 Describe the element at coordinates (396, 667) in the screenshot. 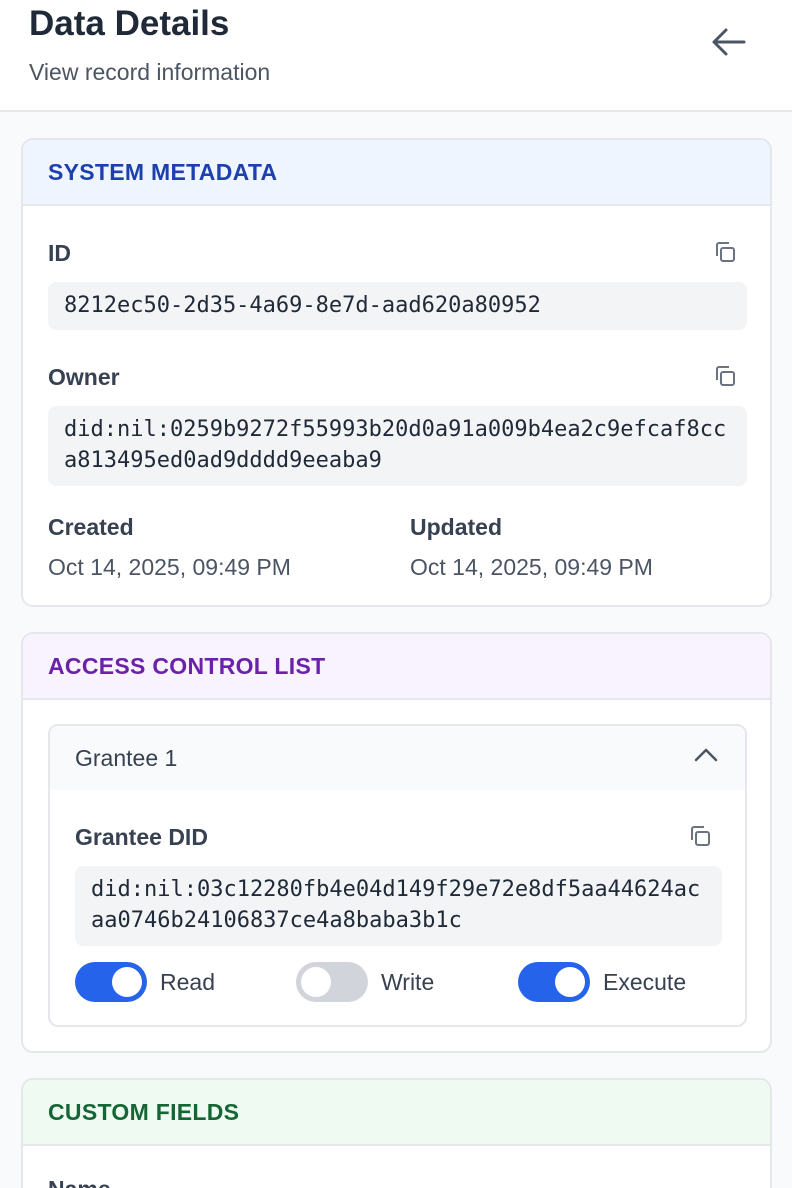

I see `access-control-heading: ACCESS CONTROL LIST` at that location.